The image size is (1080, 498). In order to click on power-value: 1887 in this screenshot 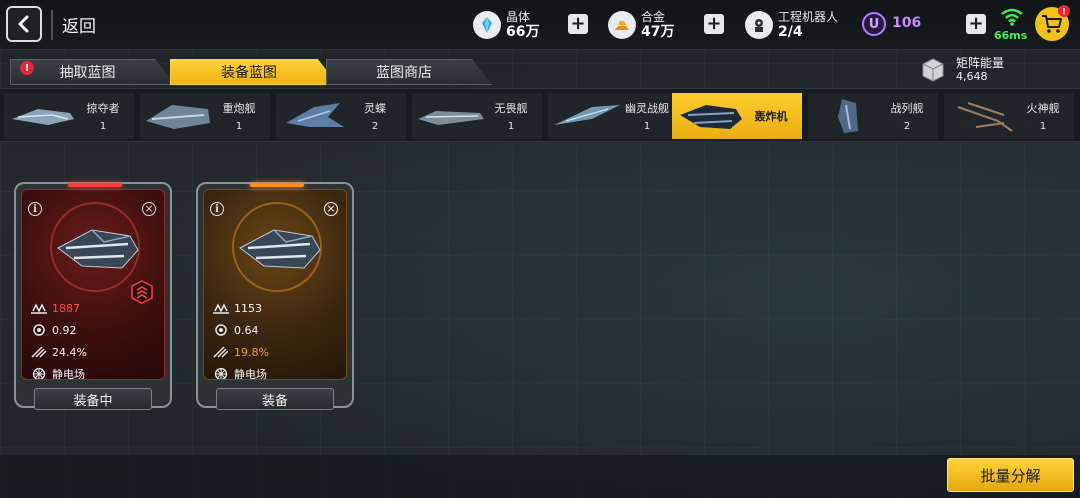, I will do `click(66, 308)`.